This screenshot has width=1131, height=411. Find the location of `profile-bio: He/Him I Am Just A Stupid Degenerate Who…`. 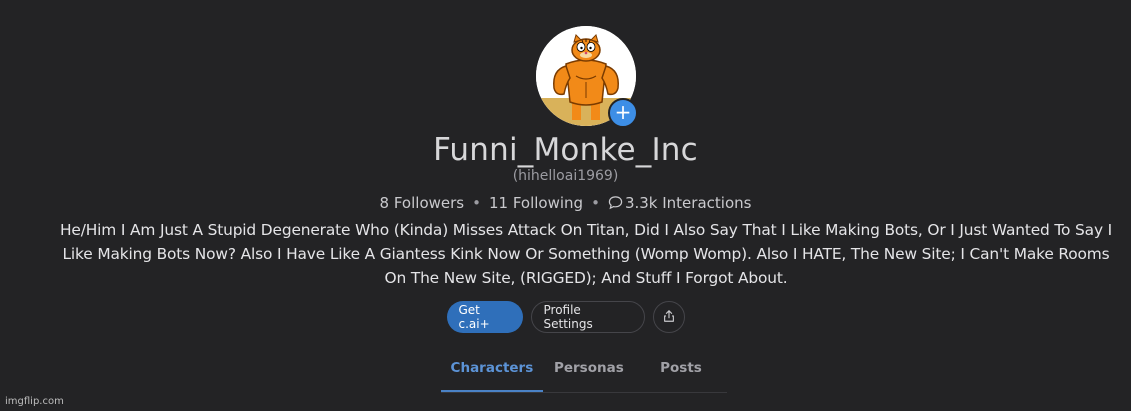

profile-bio: He/Him I Am Just A Stupid Degenerate Who… is located at coordinates (586, 254).